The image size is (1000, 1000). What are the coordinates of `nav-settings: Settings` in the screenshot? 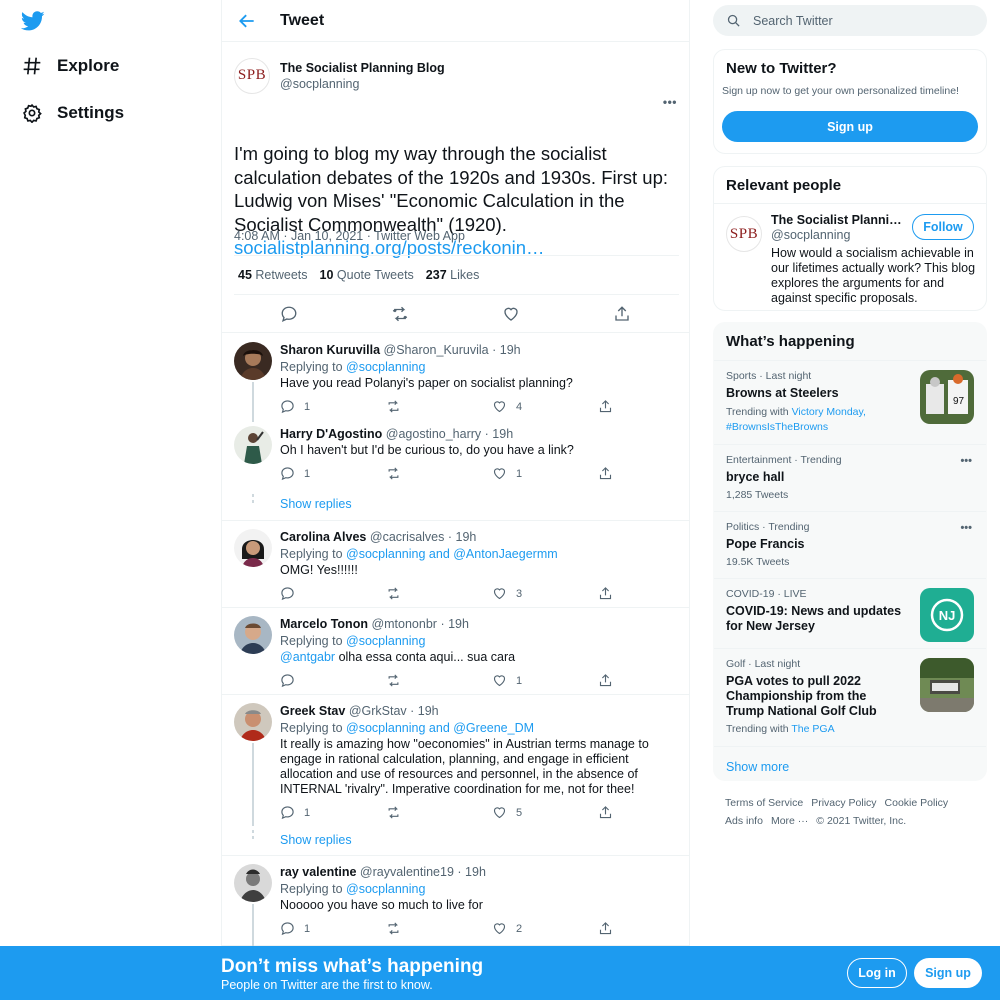 It's located at (73, 113).